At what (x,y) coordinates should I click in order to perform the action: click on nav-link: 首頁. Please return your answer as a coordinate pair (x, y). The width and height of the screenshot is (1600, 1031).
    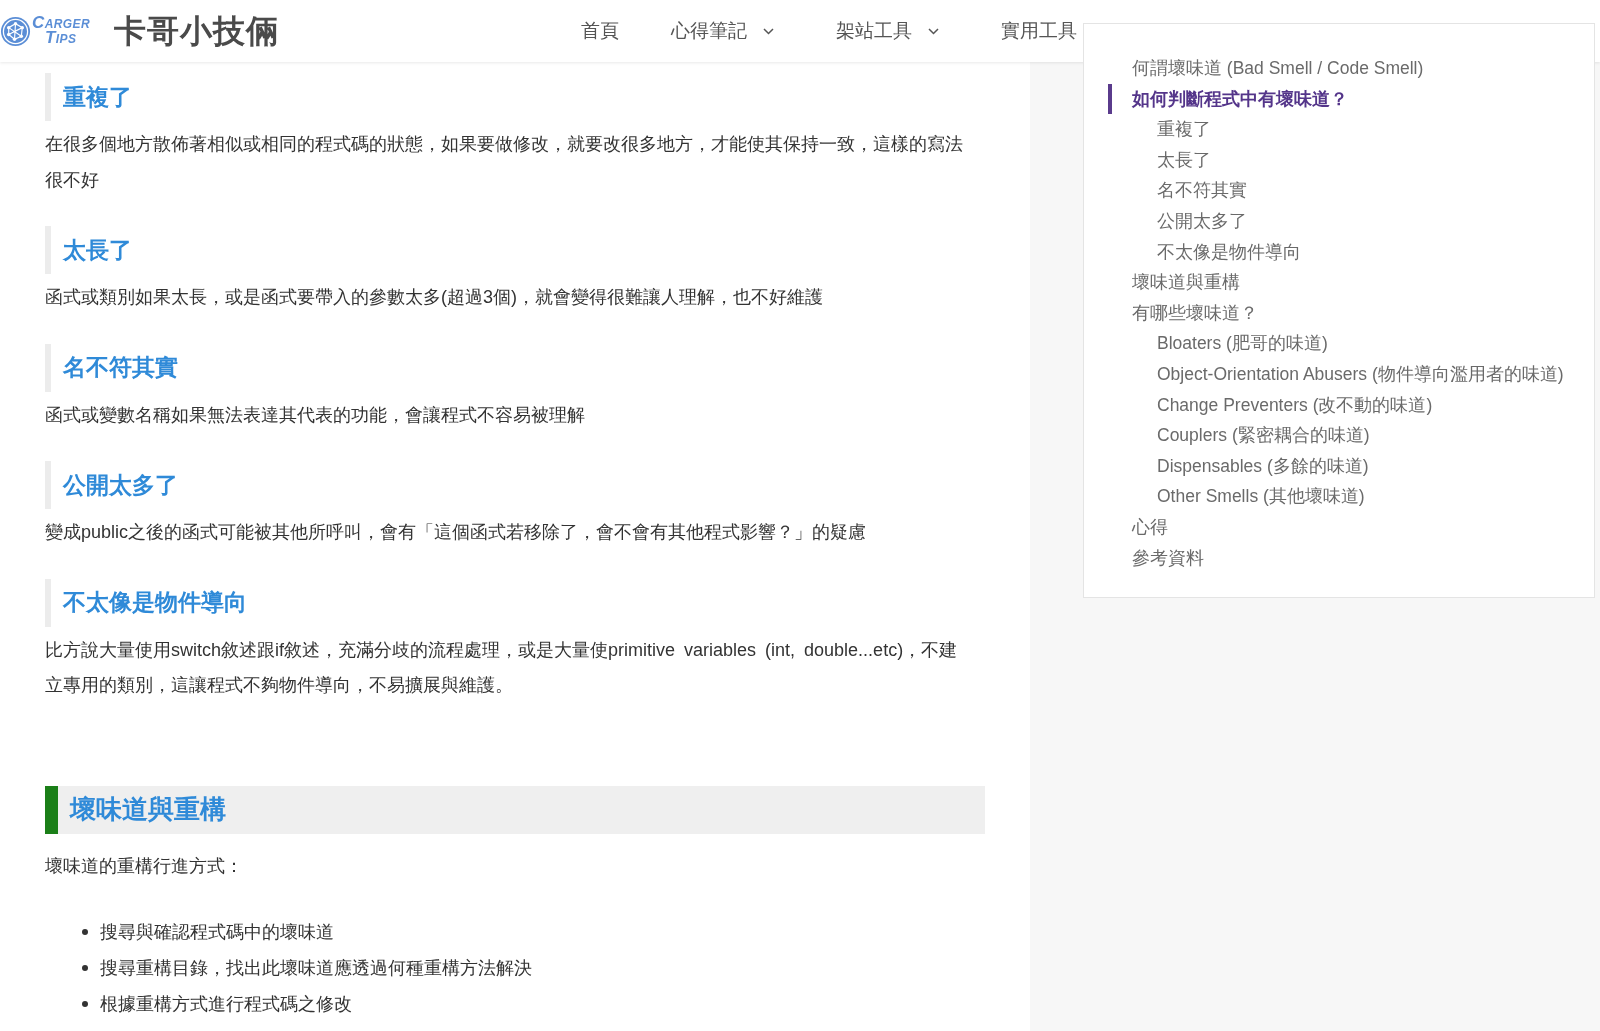
    Looking at the image, I should click on (600, 31).